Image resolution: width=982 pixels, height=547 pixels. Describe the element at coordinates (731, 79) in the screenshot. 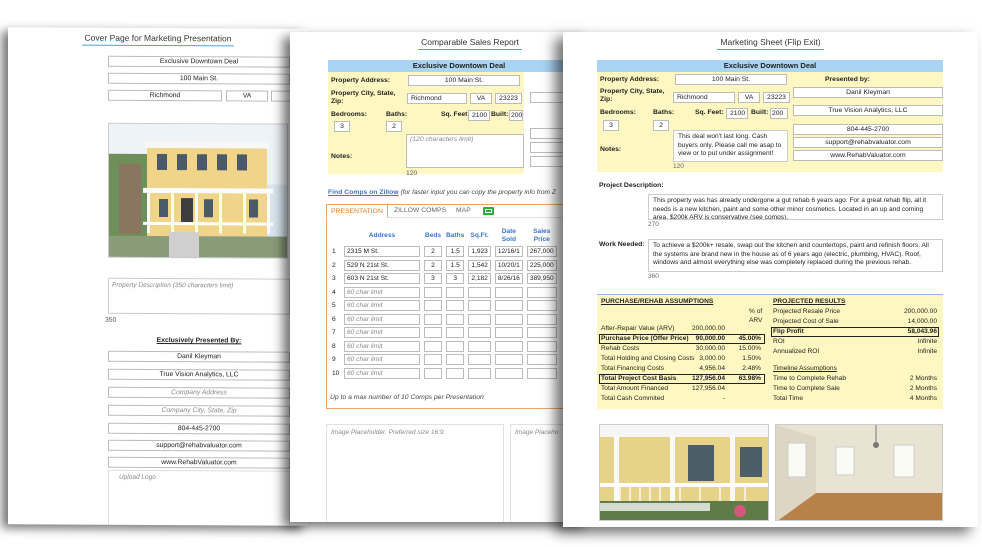

I see `flip-address-field: 100 Main St.` at that location.